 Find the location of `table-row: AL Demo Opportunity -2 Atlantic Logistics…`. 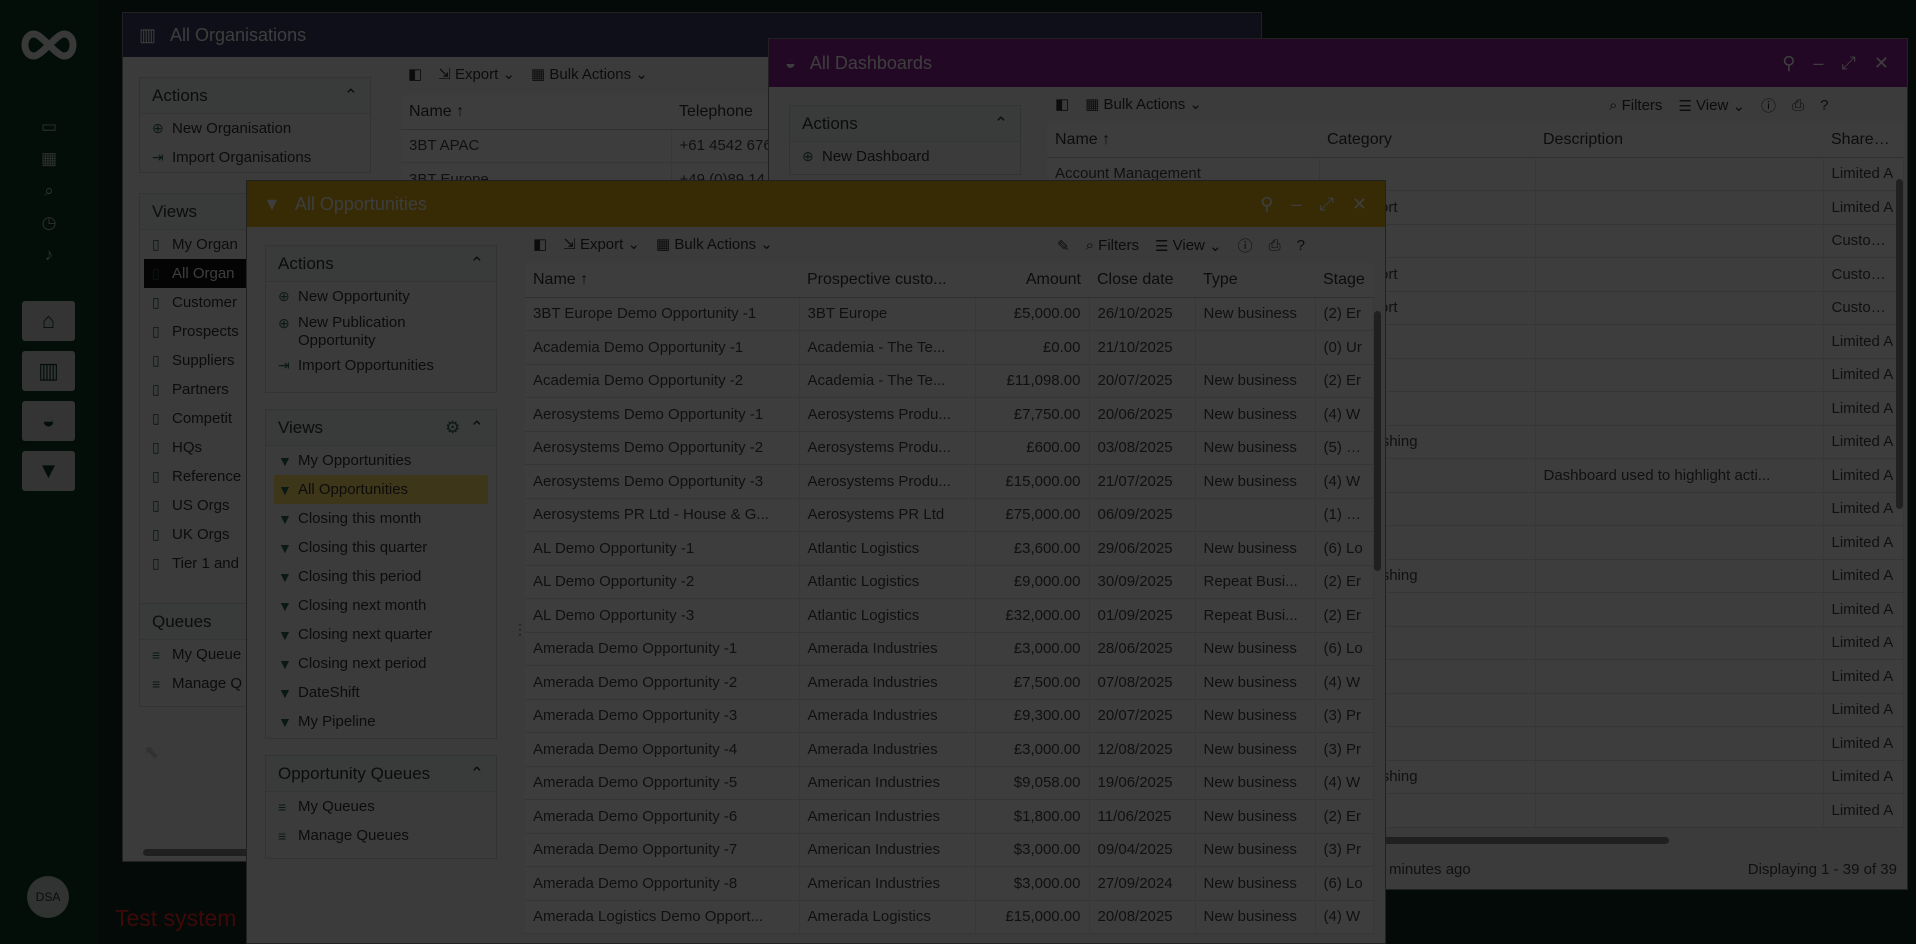

table-row: AL Demo Opportunity -2 Atlantic Logistics… is located at coordinates (949, 582).